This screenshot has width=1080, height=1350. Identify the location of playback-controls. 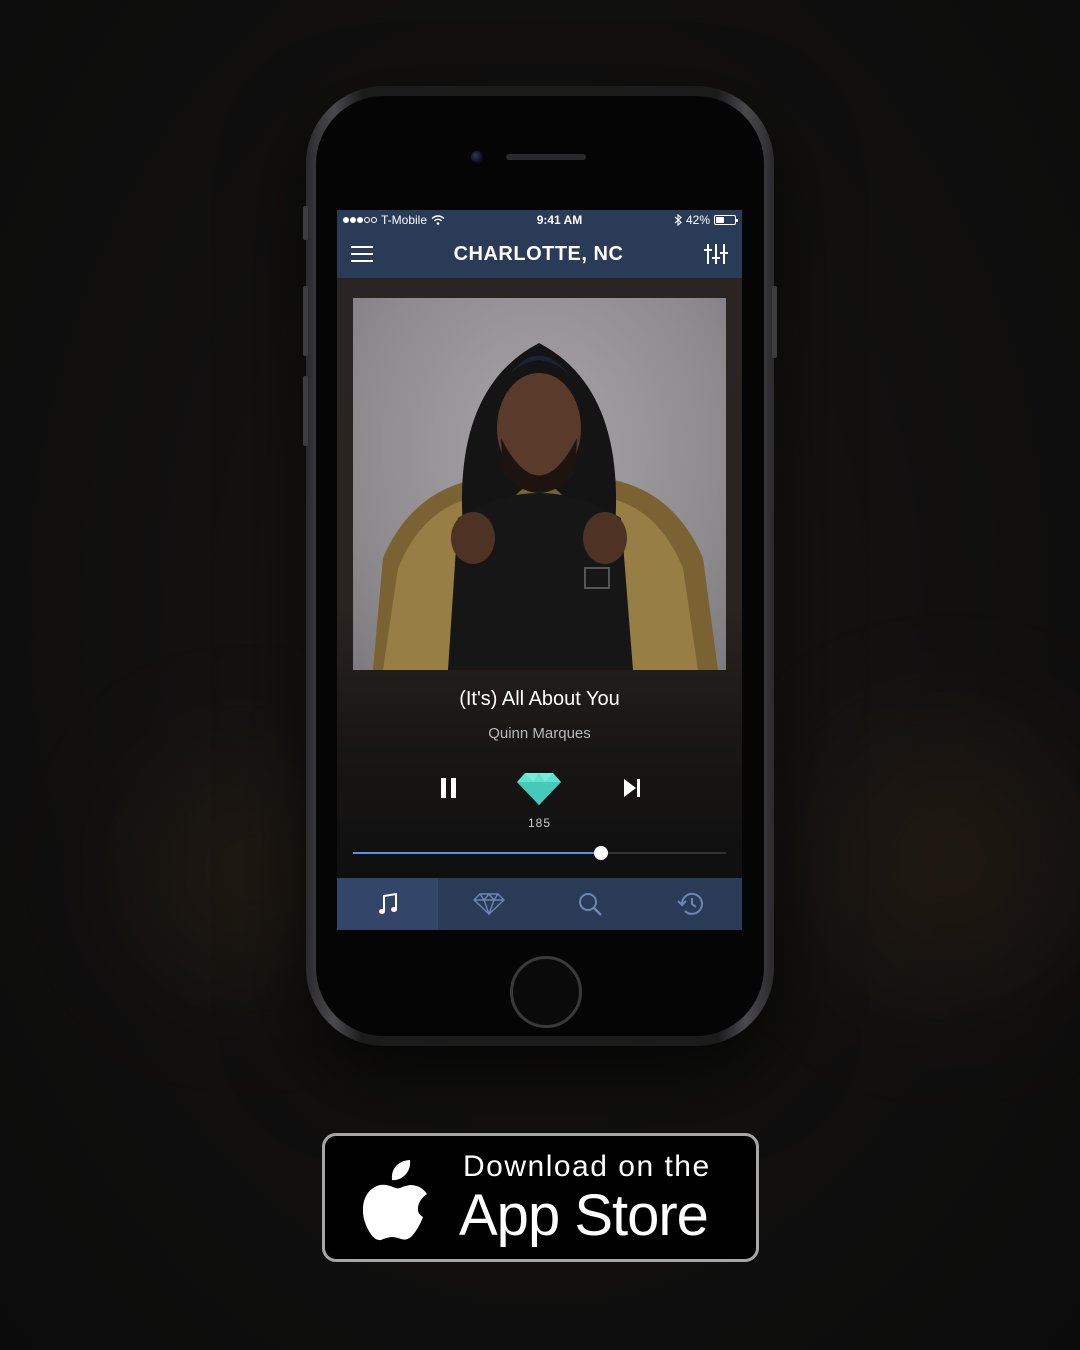
(539, 788).